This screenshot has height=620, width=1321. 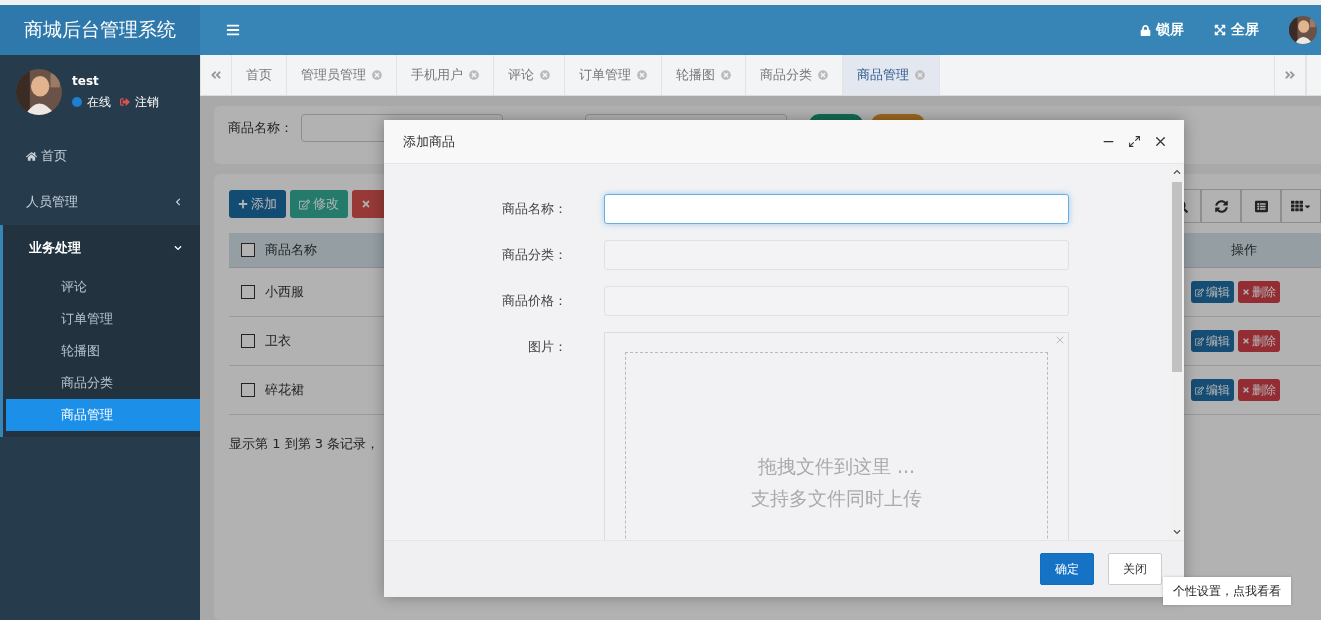 I want to click on status-text: 在线, so click(x=99, y=102).